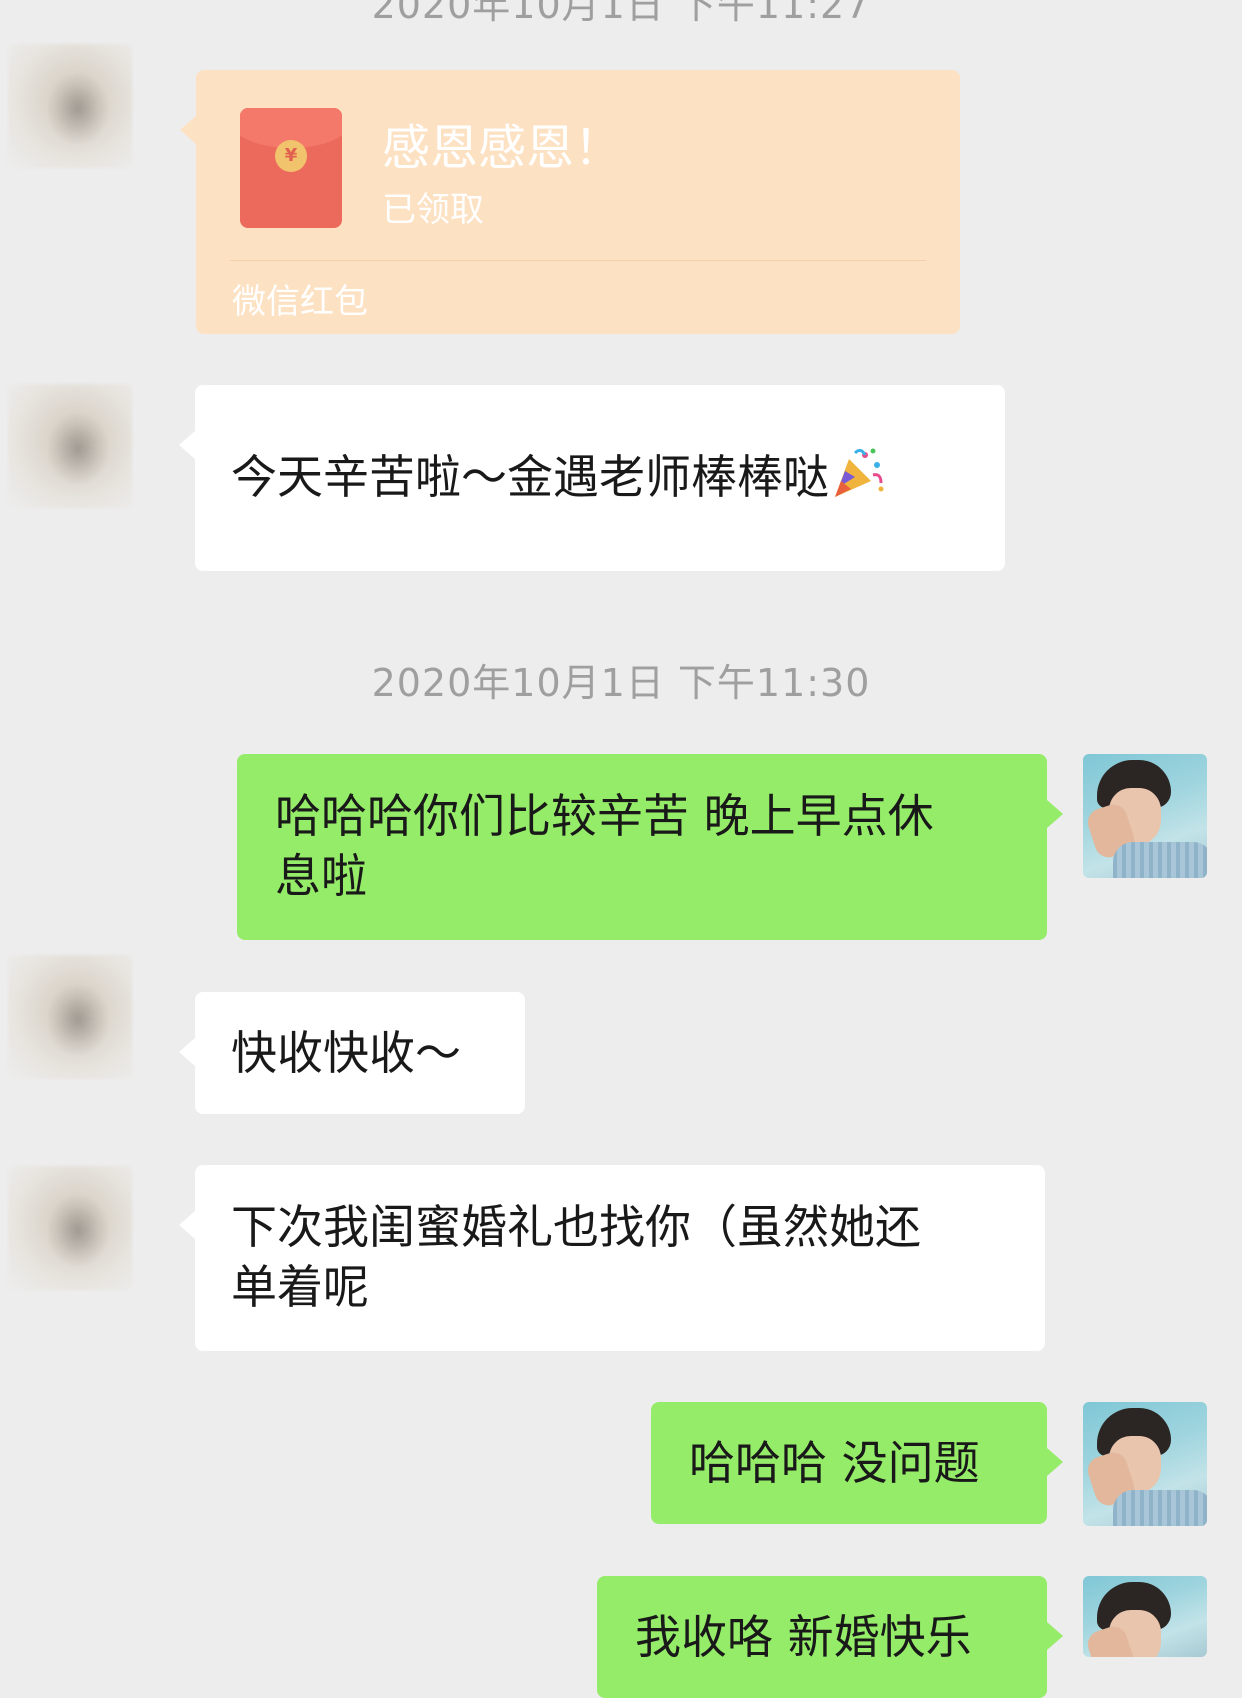 The width and height of the screenshot is (1242, 1698). I want to click on red-packet-source: 微信红包, so click(300, 302).